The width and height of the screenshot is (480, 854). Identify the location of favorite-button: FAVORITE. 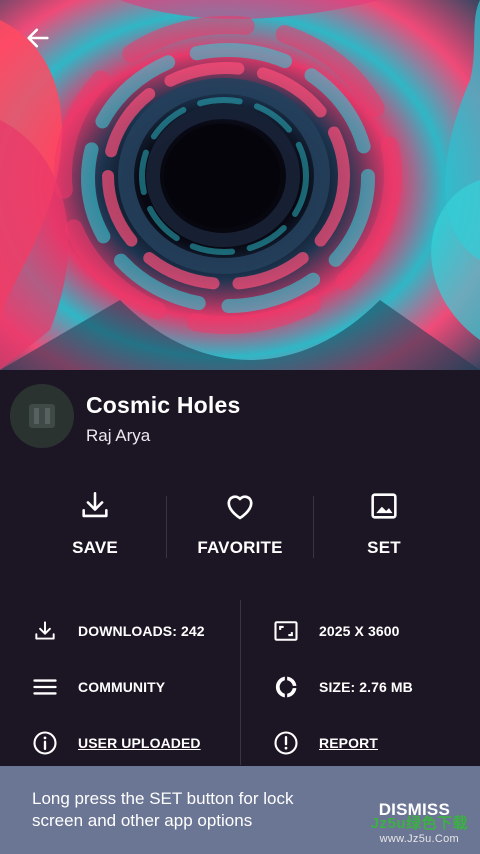
(240, 523).